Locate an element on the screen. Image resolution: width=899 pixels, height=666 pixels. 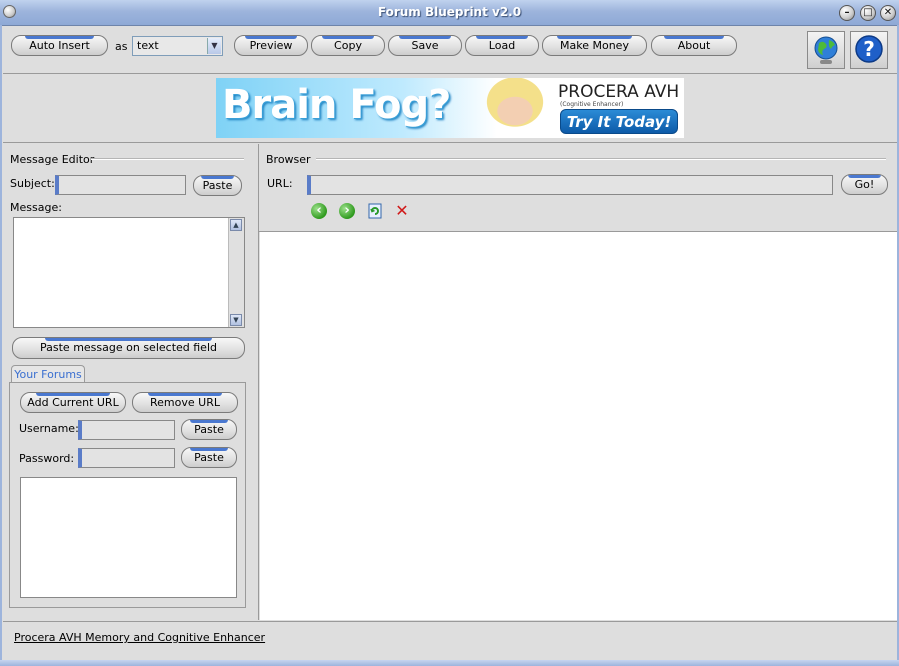
window-border-left is located at coordinates (1, 343).